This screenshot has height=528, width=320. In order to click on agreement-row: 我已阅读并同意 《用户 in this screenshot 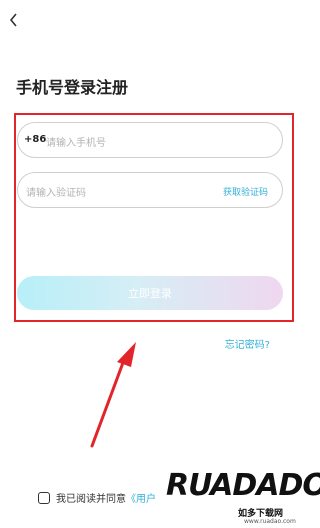, I will do `click(97, 497)`.